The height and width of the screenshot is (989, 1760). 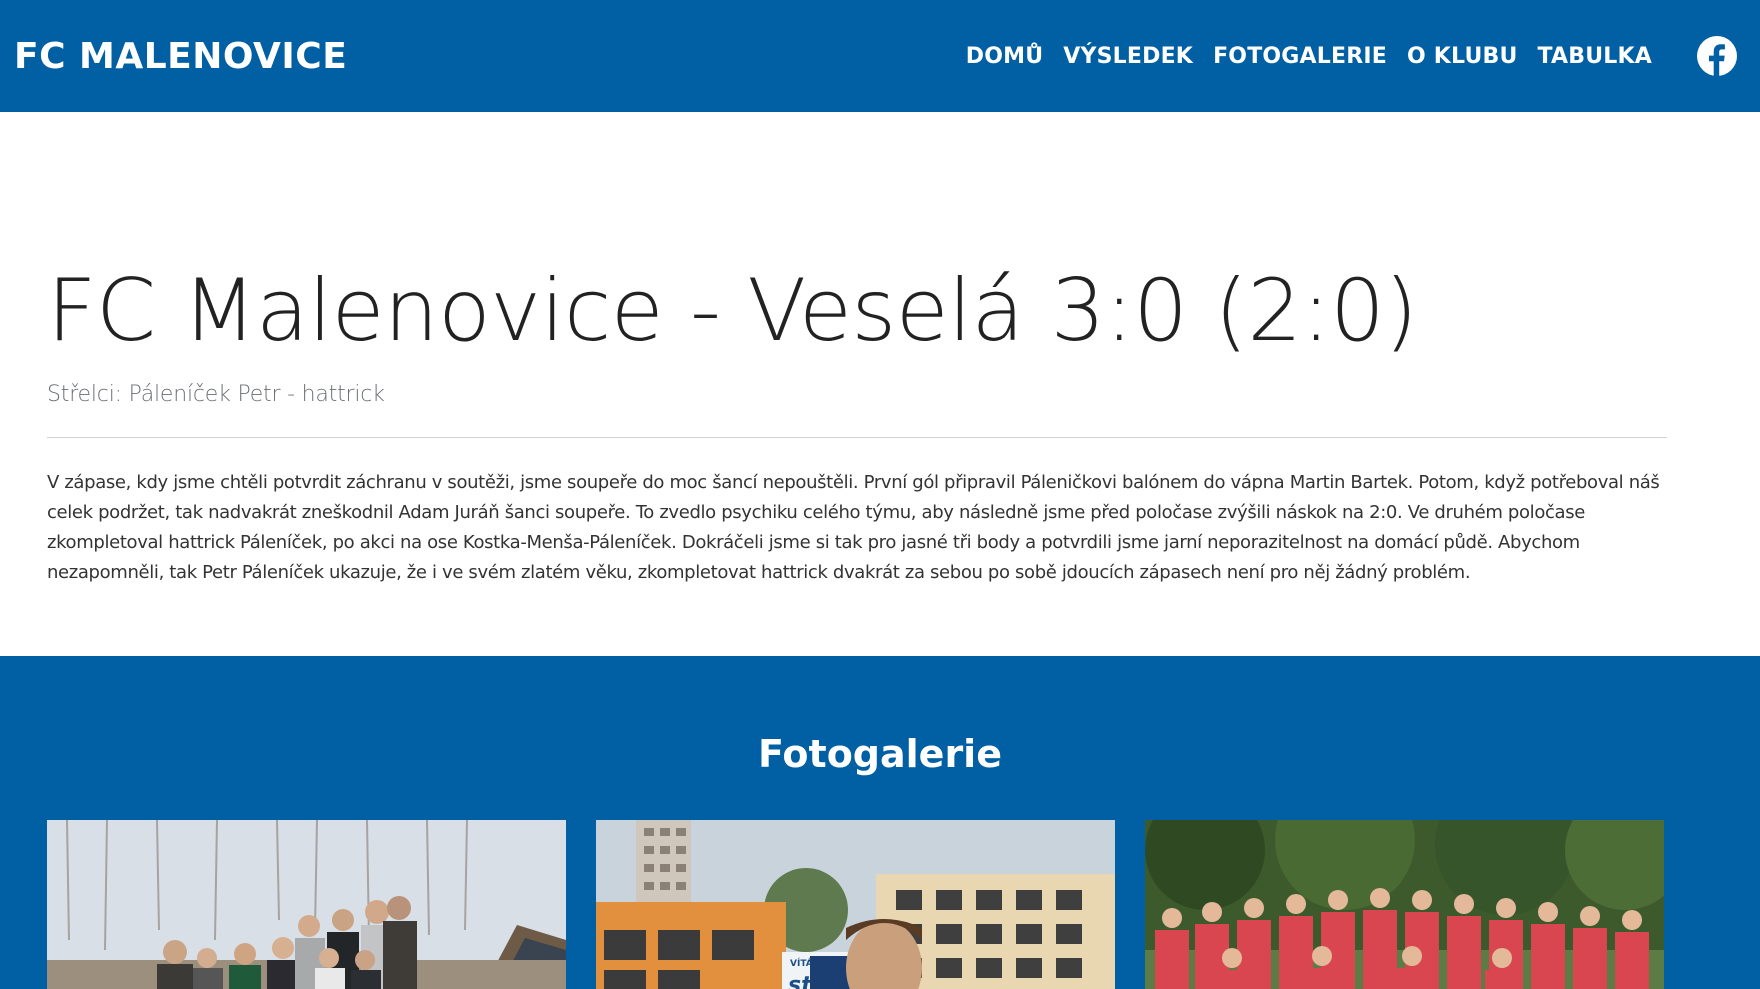 I want to click on nav-link-fotogalerie: FOTOGALERIE, so click(x=1300, y=56).